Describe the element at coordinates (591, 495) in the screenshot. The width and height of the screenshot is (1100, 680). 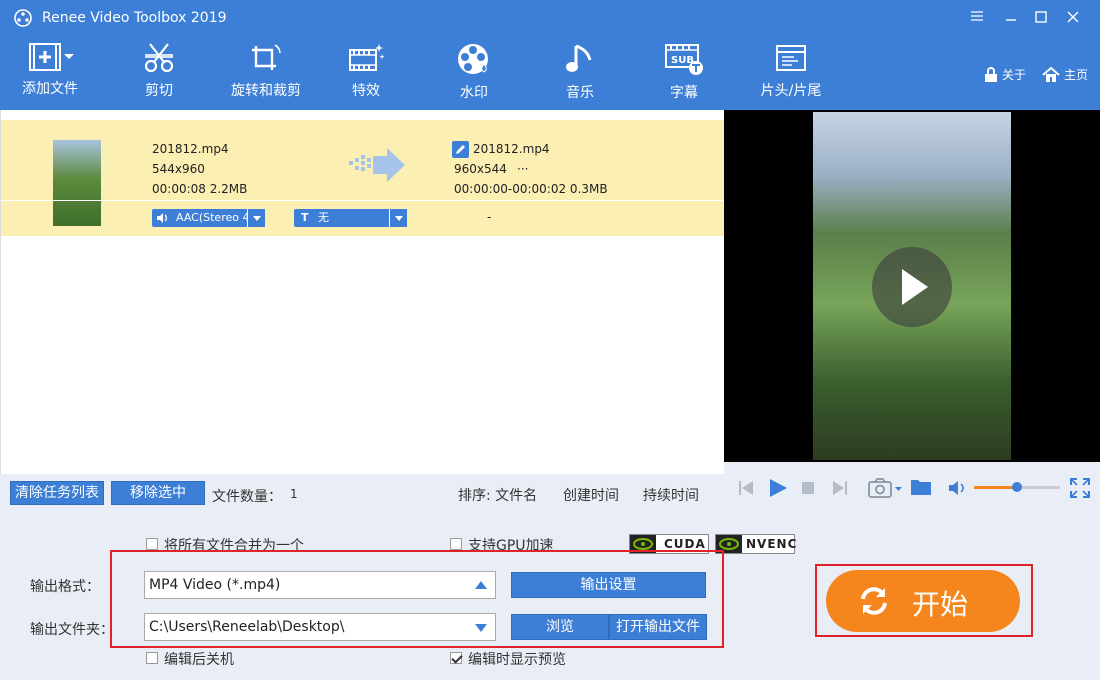
I see `sort-by-created: 创建时间` at that location.